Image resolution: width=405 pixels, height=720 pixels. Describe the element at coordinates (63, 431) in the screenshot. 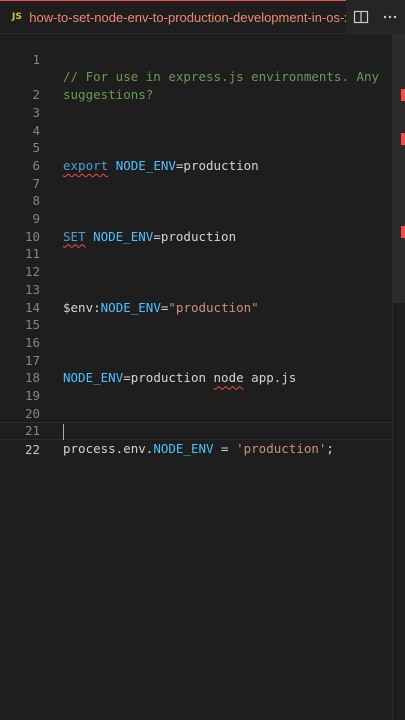

I see `text-cursor` at that location.